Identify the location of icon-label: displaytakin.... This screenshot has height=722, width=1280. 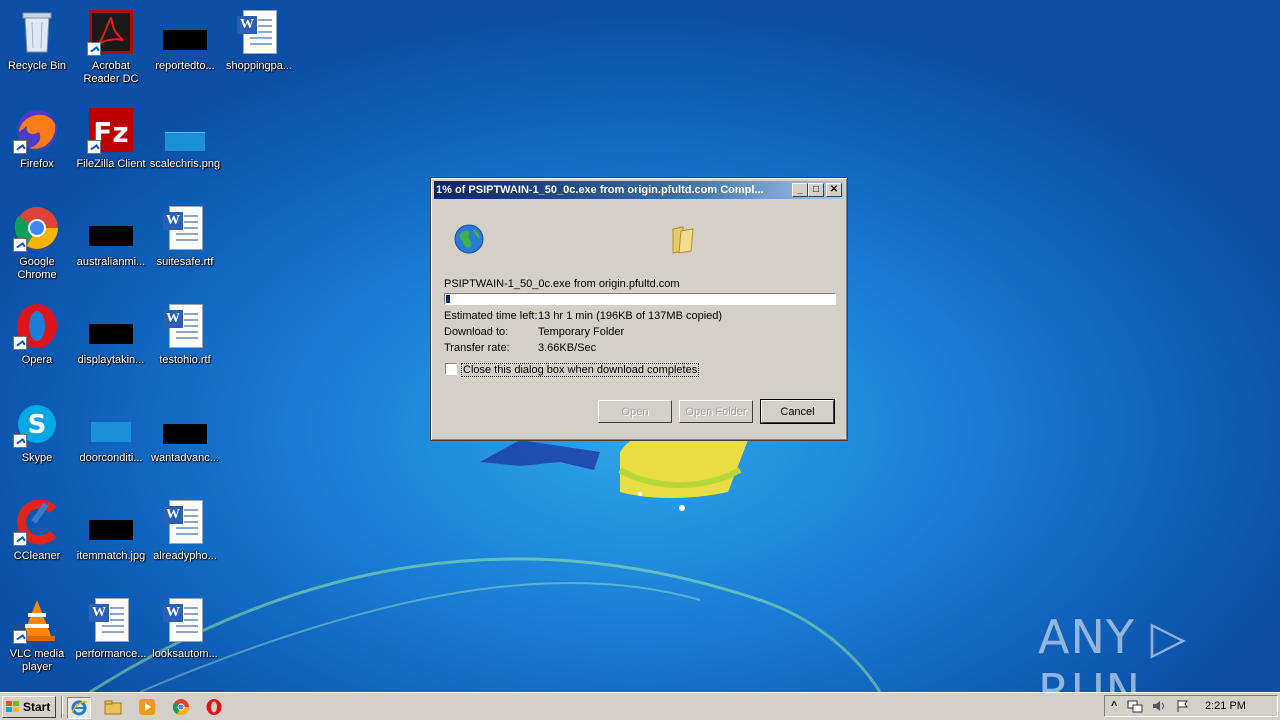
(111, 360).